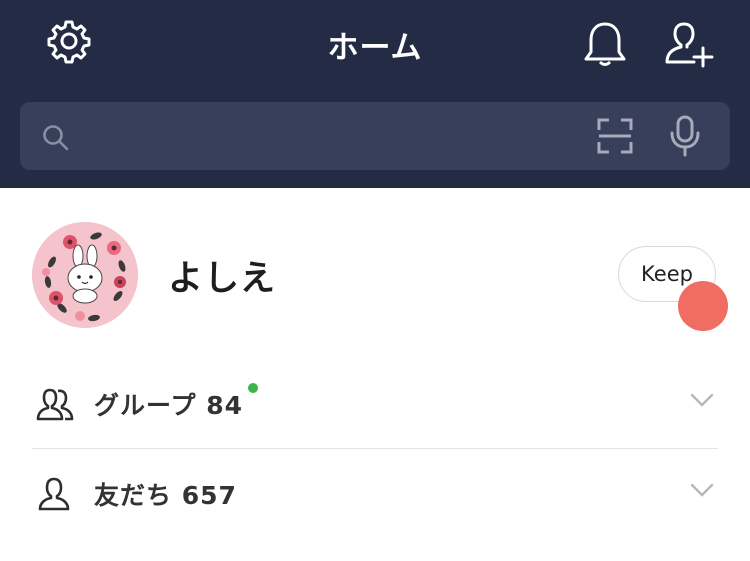  I want to click on touch-indicator, so click(703, 306).